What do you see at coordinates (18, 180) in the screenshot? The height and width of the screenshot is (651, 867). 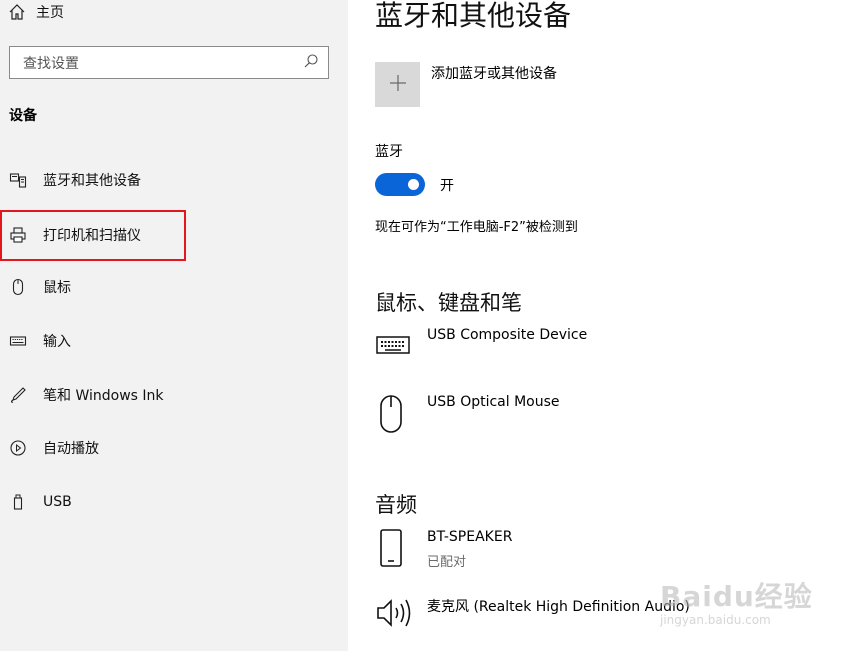 I see `bluetooth-devices-icon` at bounding box center [18, 180].